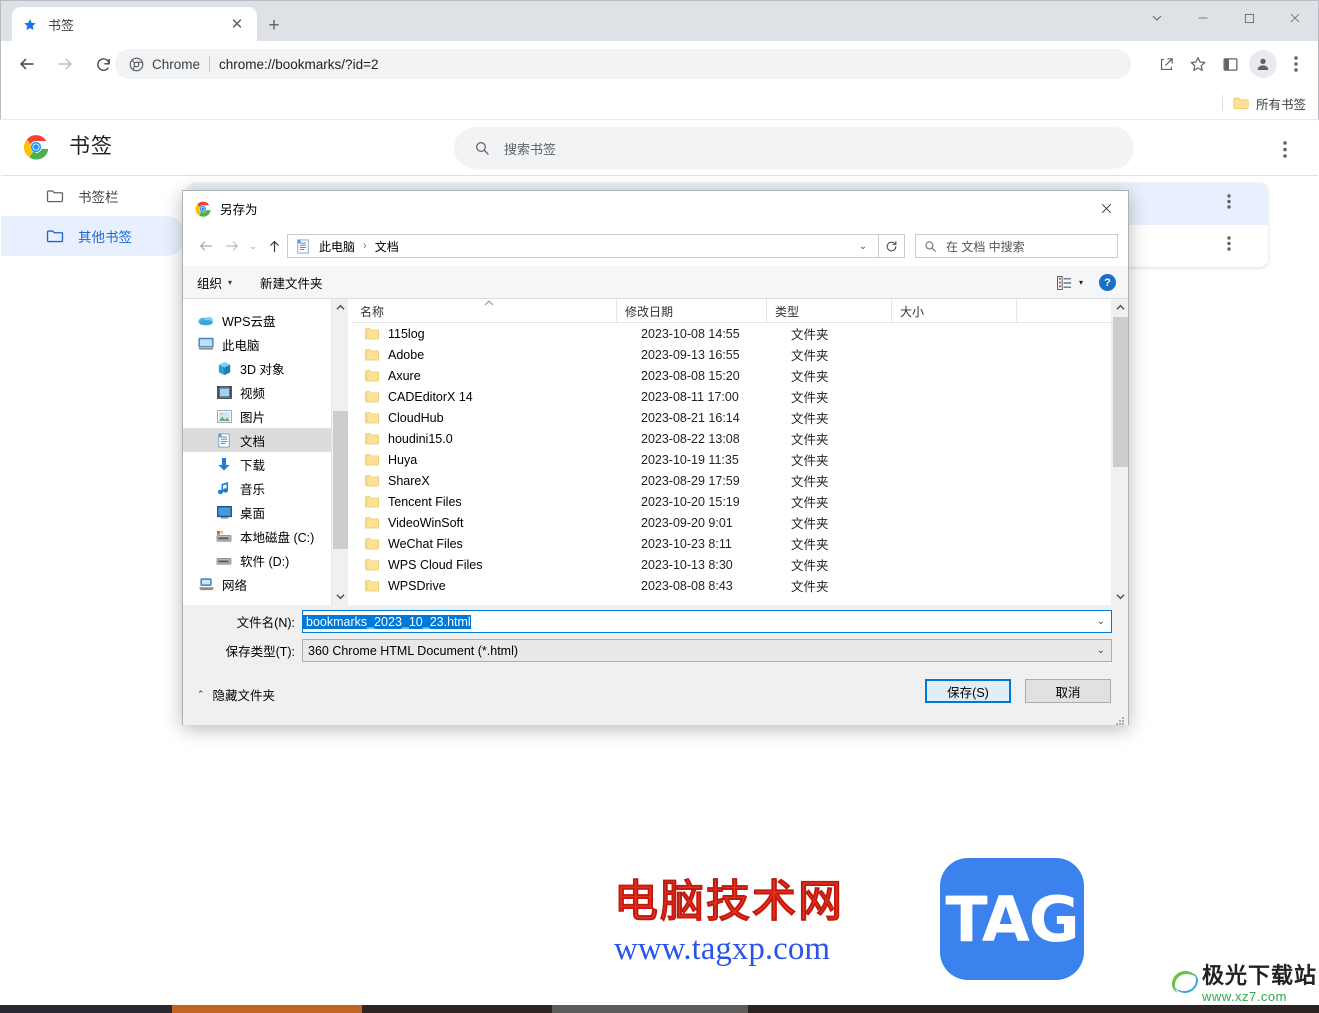 The image size is (1319, 1013). Describe the element at coordinates (1068, 691) in the screenshot. I see `cancel-button: 取消` at that location.